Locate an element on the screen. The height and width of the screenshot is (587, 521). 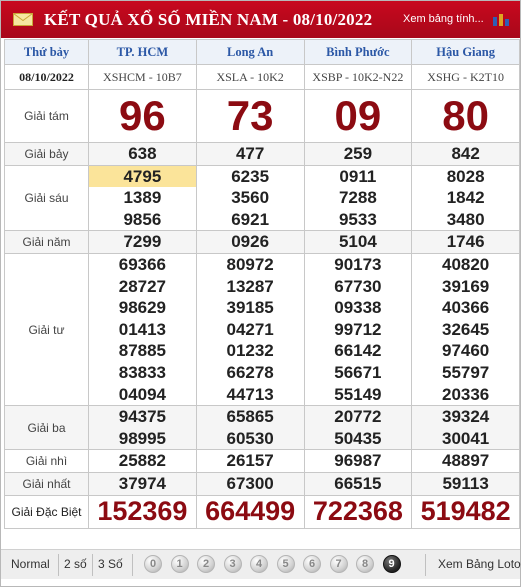
digit-filter-button: 7 is located at coordinates (338, 564).